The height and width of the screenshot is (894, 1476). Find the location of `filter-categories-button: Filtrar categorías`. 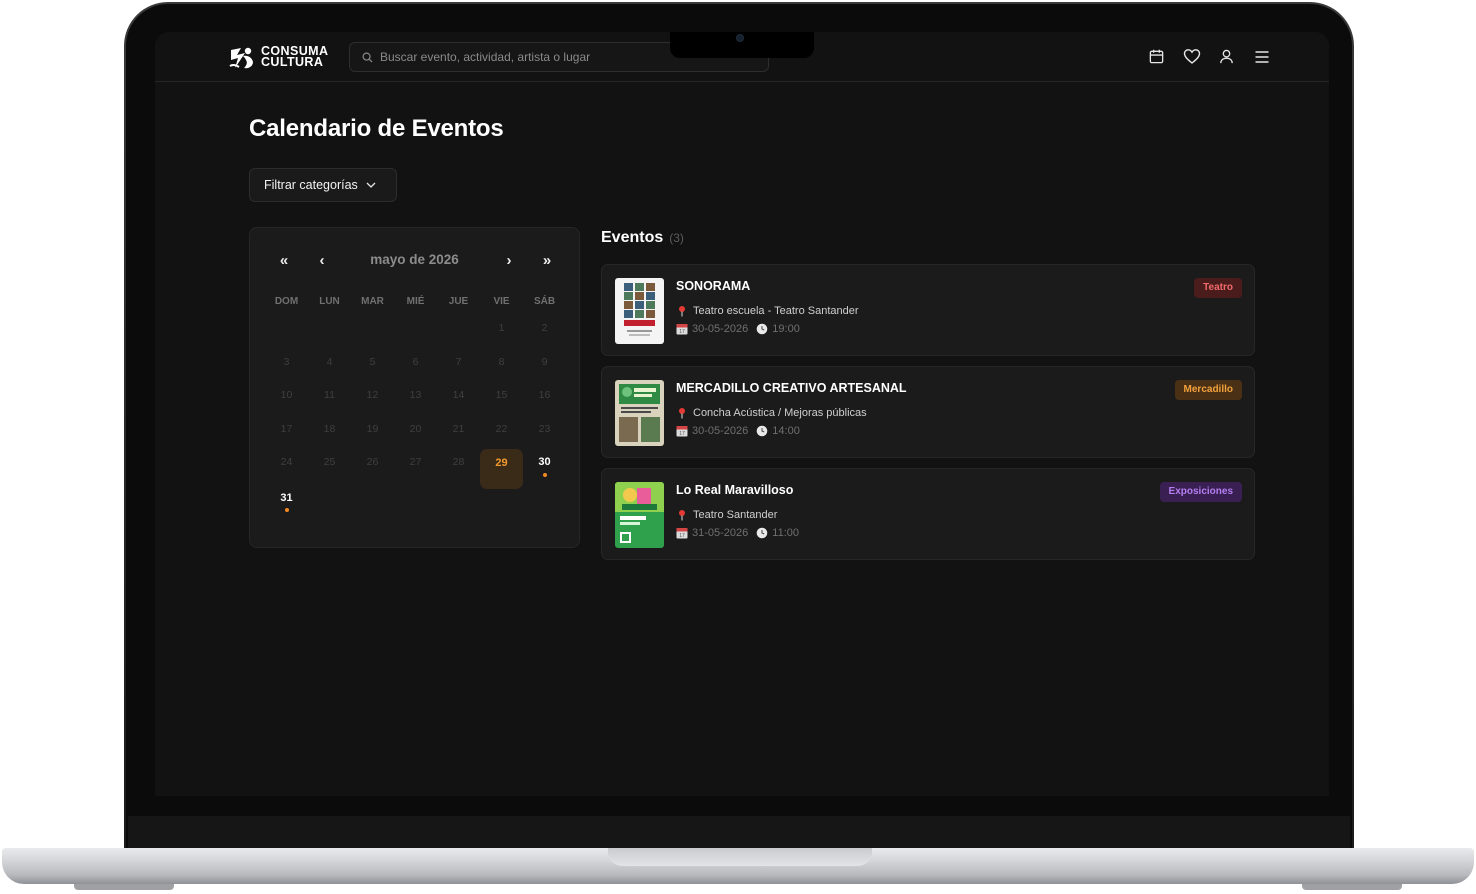

filter-categories-button: Filtrar categorías is located at coordinates (323, 185).